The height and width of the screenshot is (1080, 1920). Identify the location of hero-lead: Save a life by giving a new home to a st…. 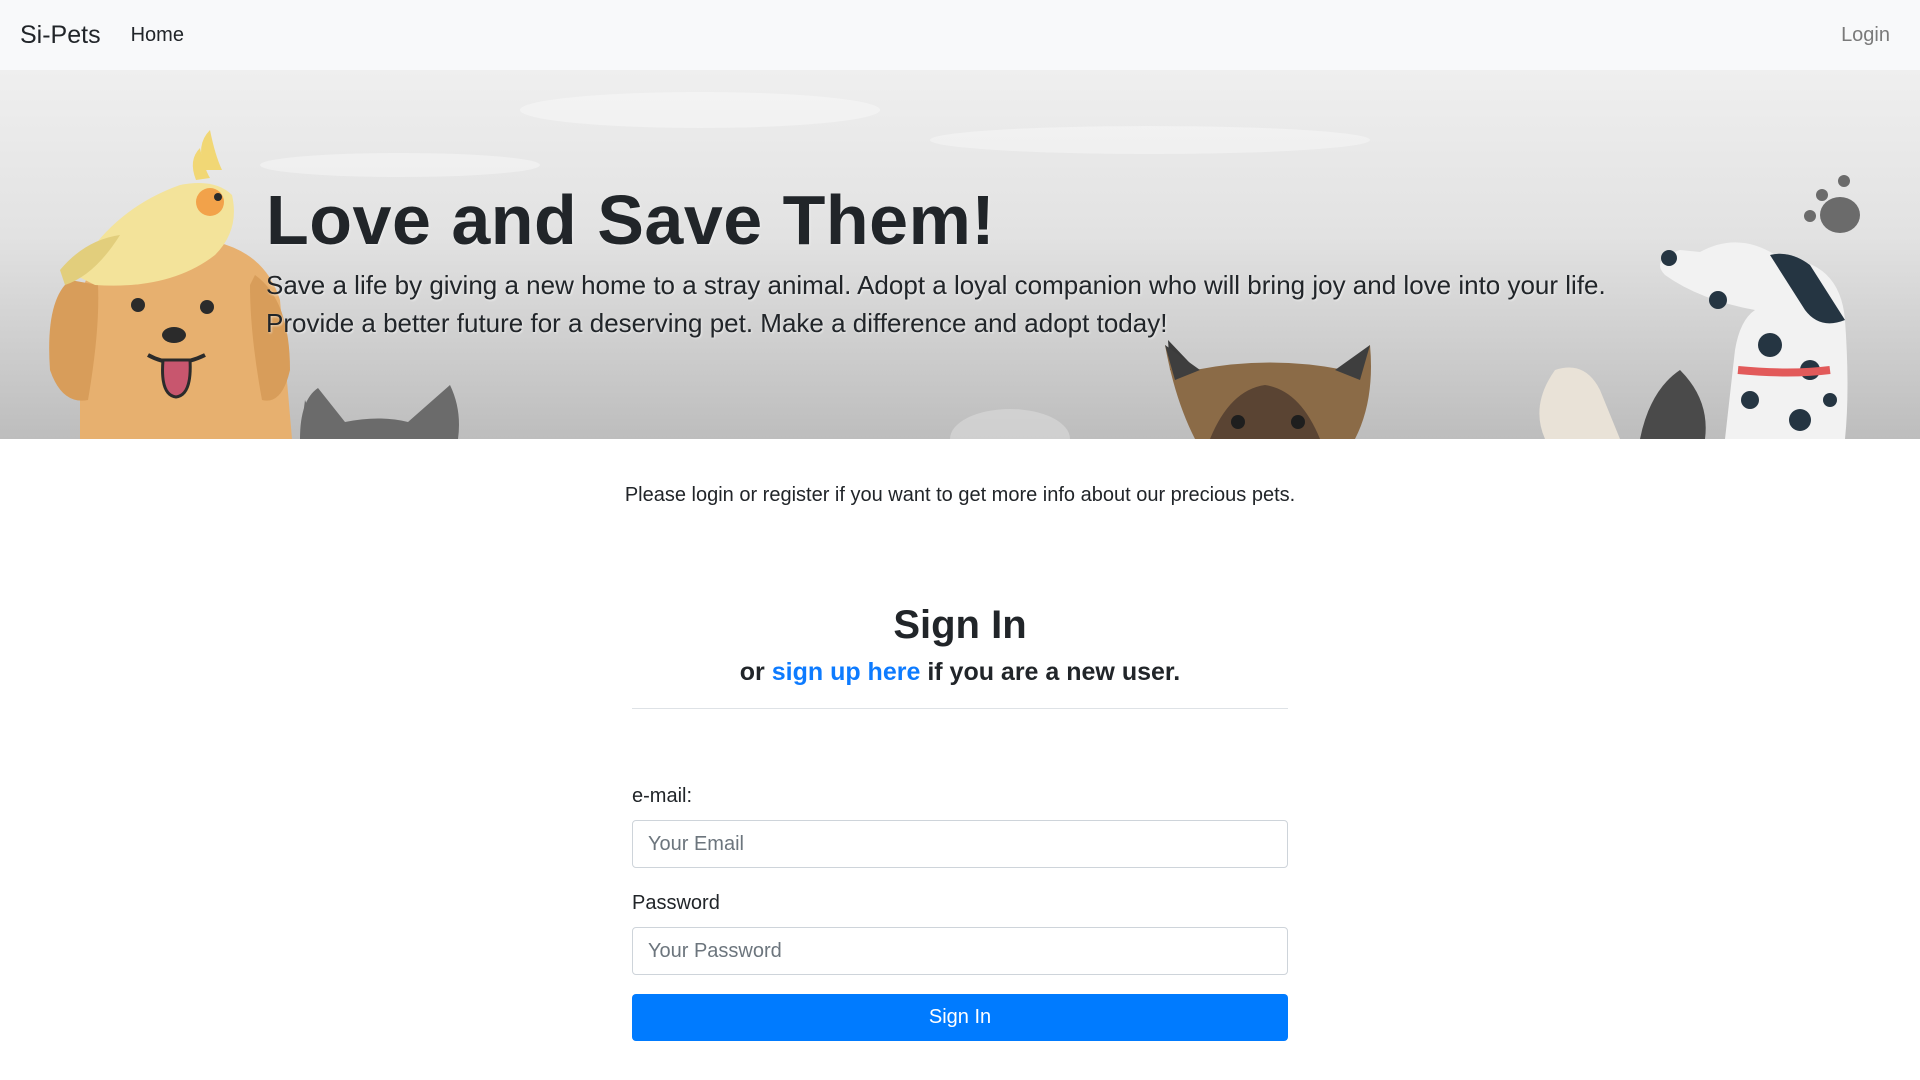
(936, 304).